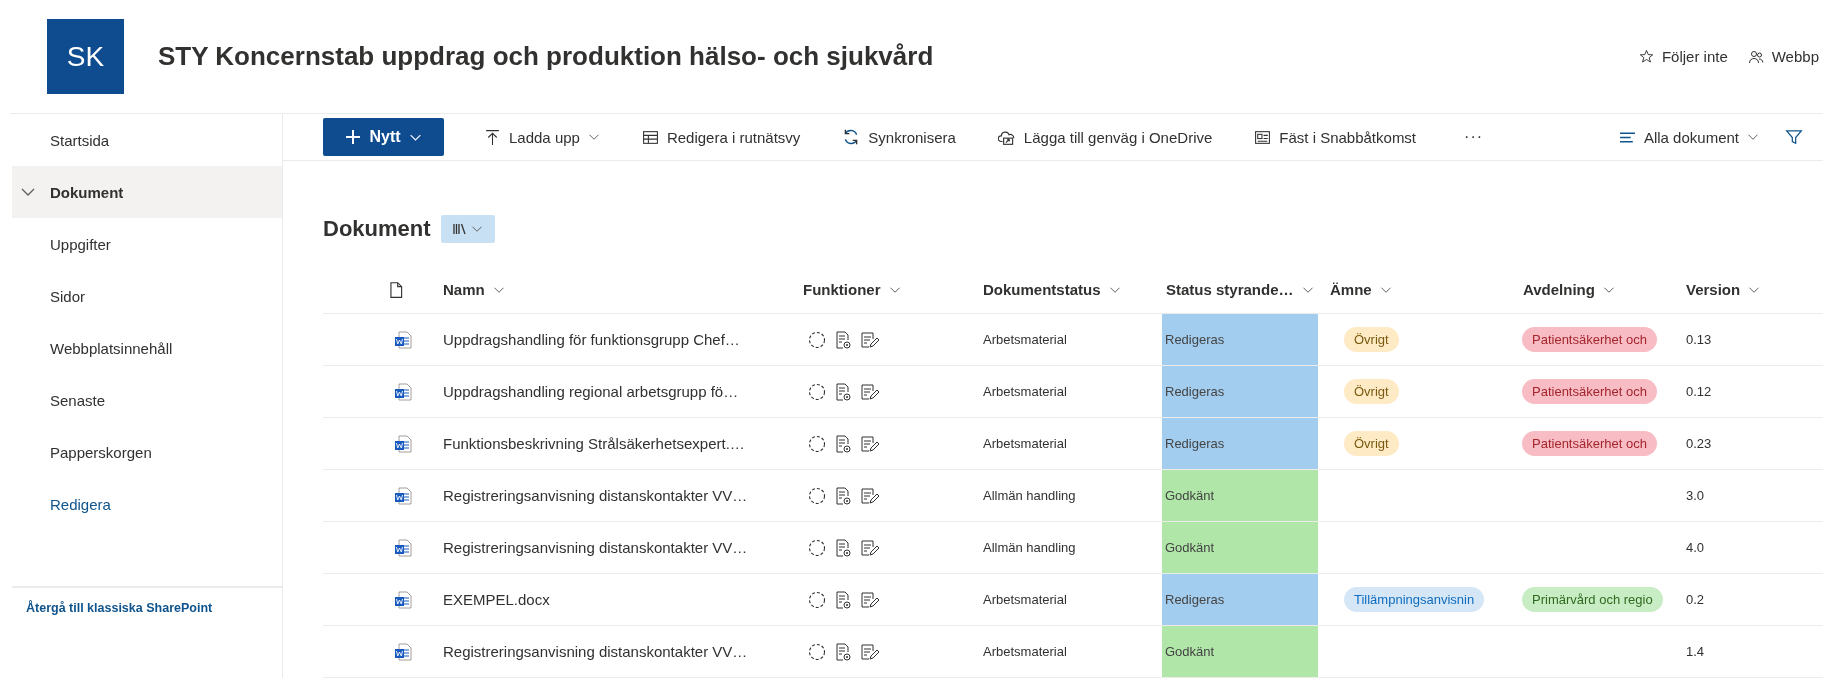  Describe the element at coordinates (1042, 289) in the screenshot. I see `column-header: Dokumentstatus` at that location.